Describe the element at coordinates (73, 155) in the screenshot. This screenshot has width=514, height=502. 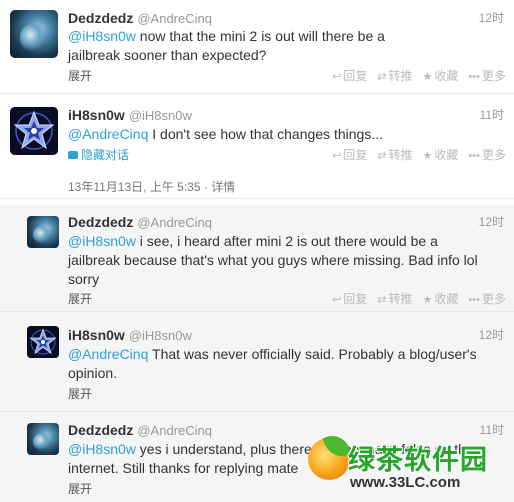
I see `speech-bubble-icon` at that location.